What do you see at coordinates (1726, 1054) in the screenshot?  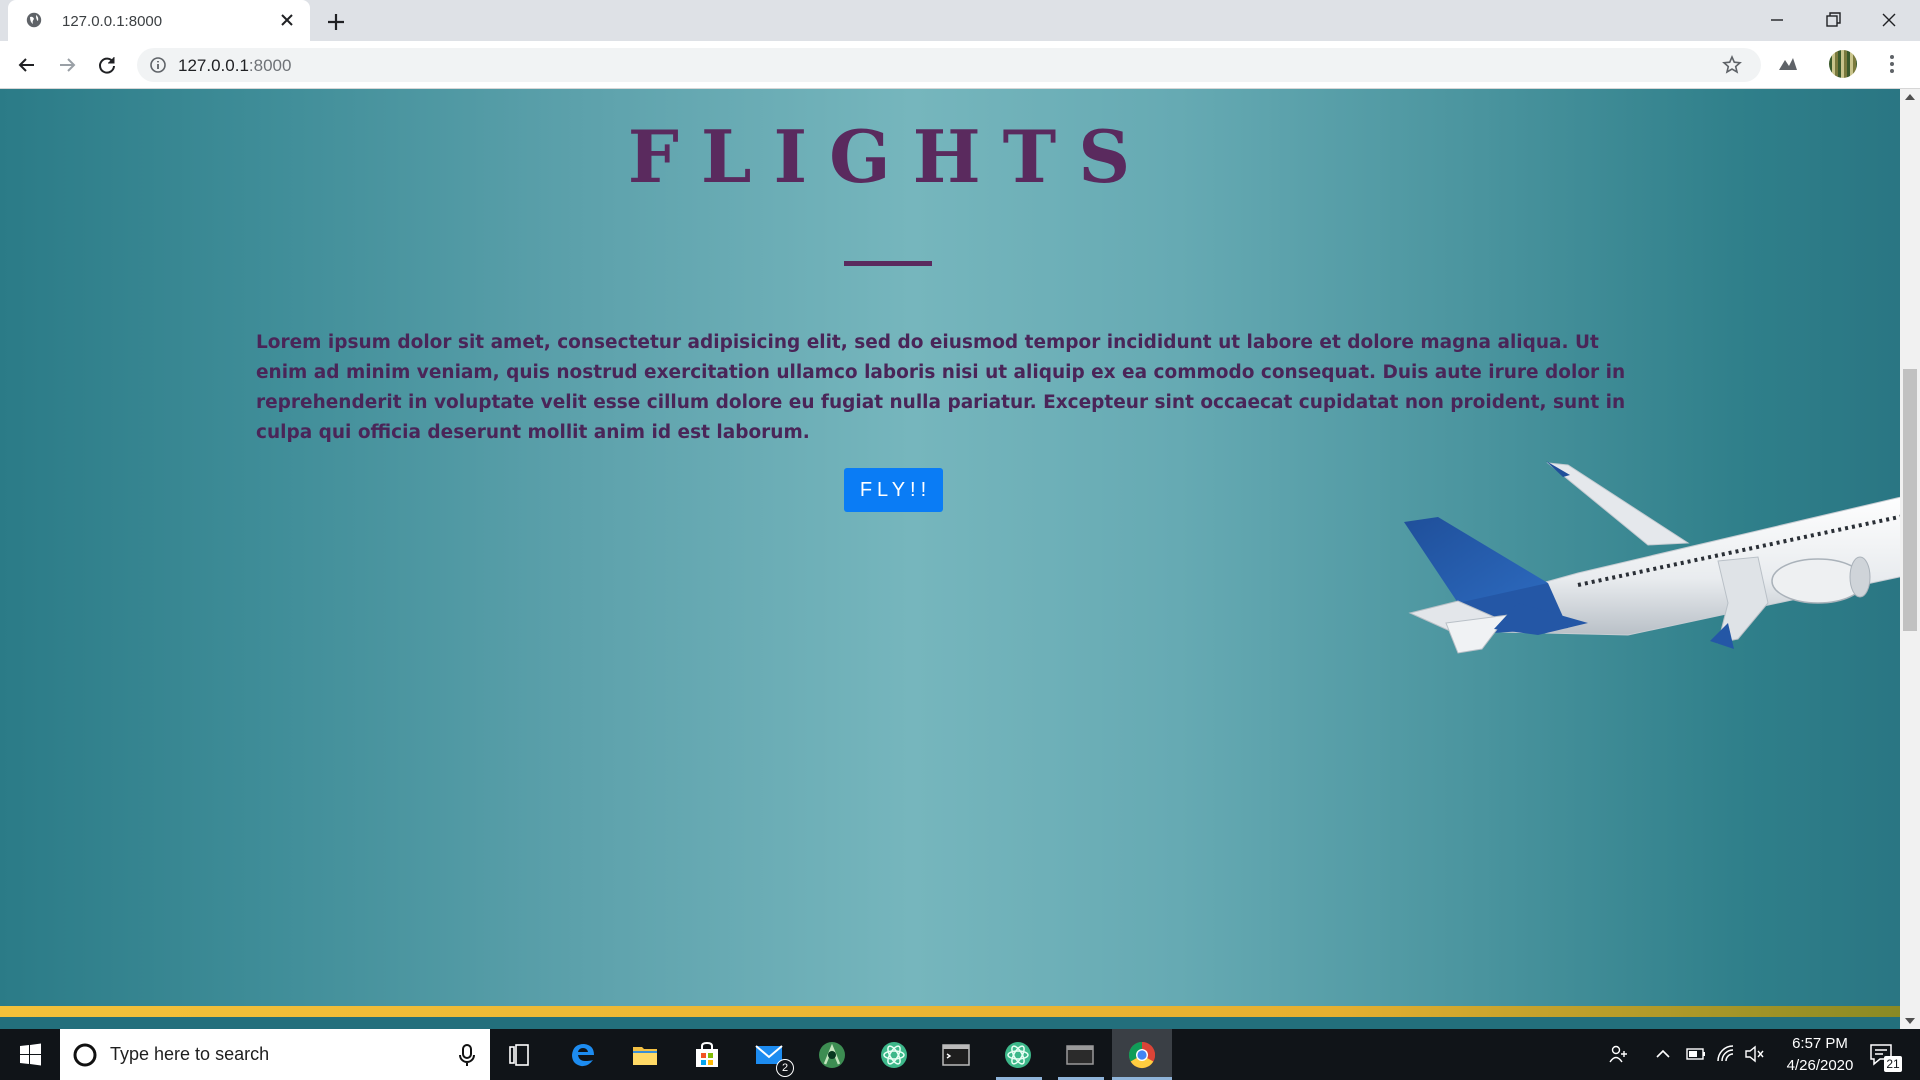 I see `wifi-icon` at bounding box center [1726, 1054].